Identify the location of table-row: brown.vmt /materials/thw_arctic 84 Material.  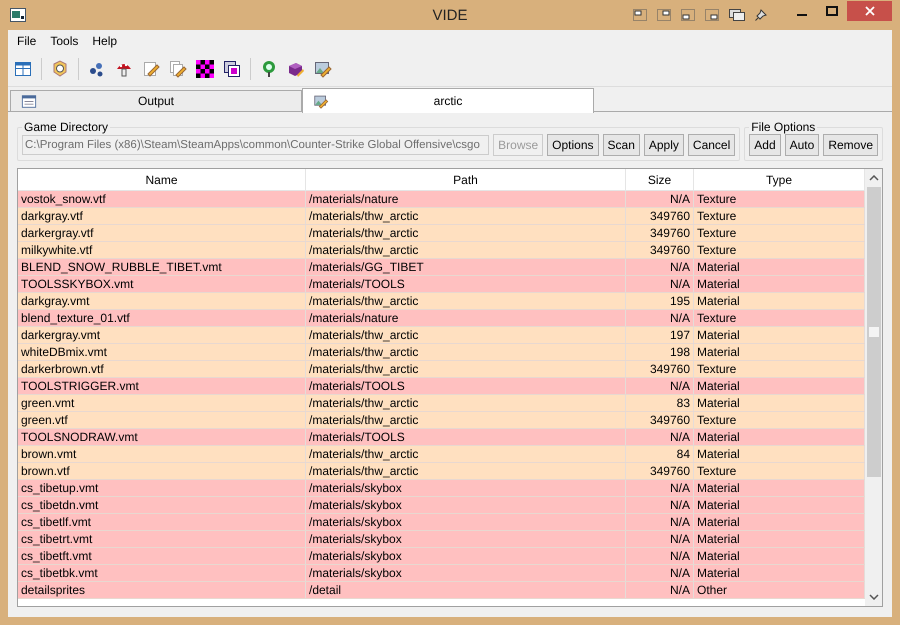
(441, 454).